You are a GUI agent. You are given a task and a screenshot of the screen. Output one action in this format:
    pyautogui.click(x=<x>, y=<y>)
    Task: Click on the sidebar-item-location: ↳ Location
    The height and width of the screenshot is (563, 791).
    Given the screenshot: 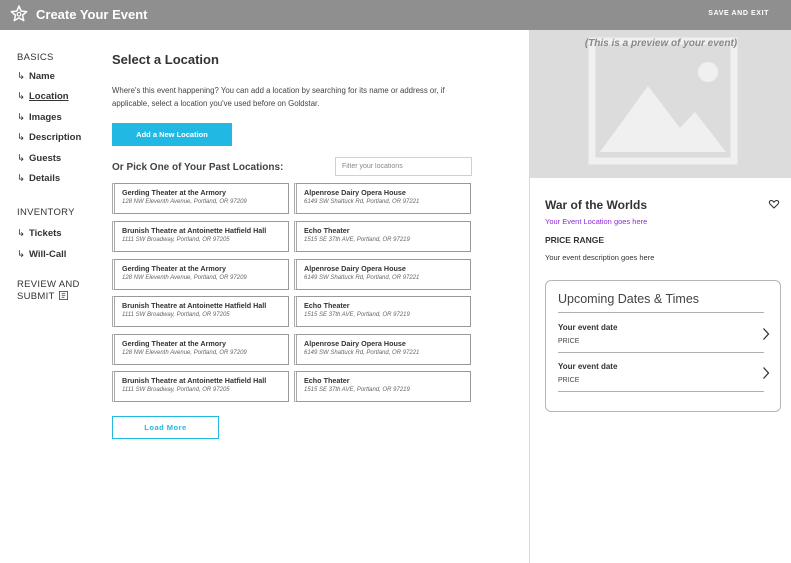 What is the action you would take?
    pyautogui.click(x=43, y=96)
    